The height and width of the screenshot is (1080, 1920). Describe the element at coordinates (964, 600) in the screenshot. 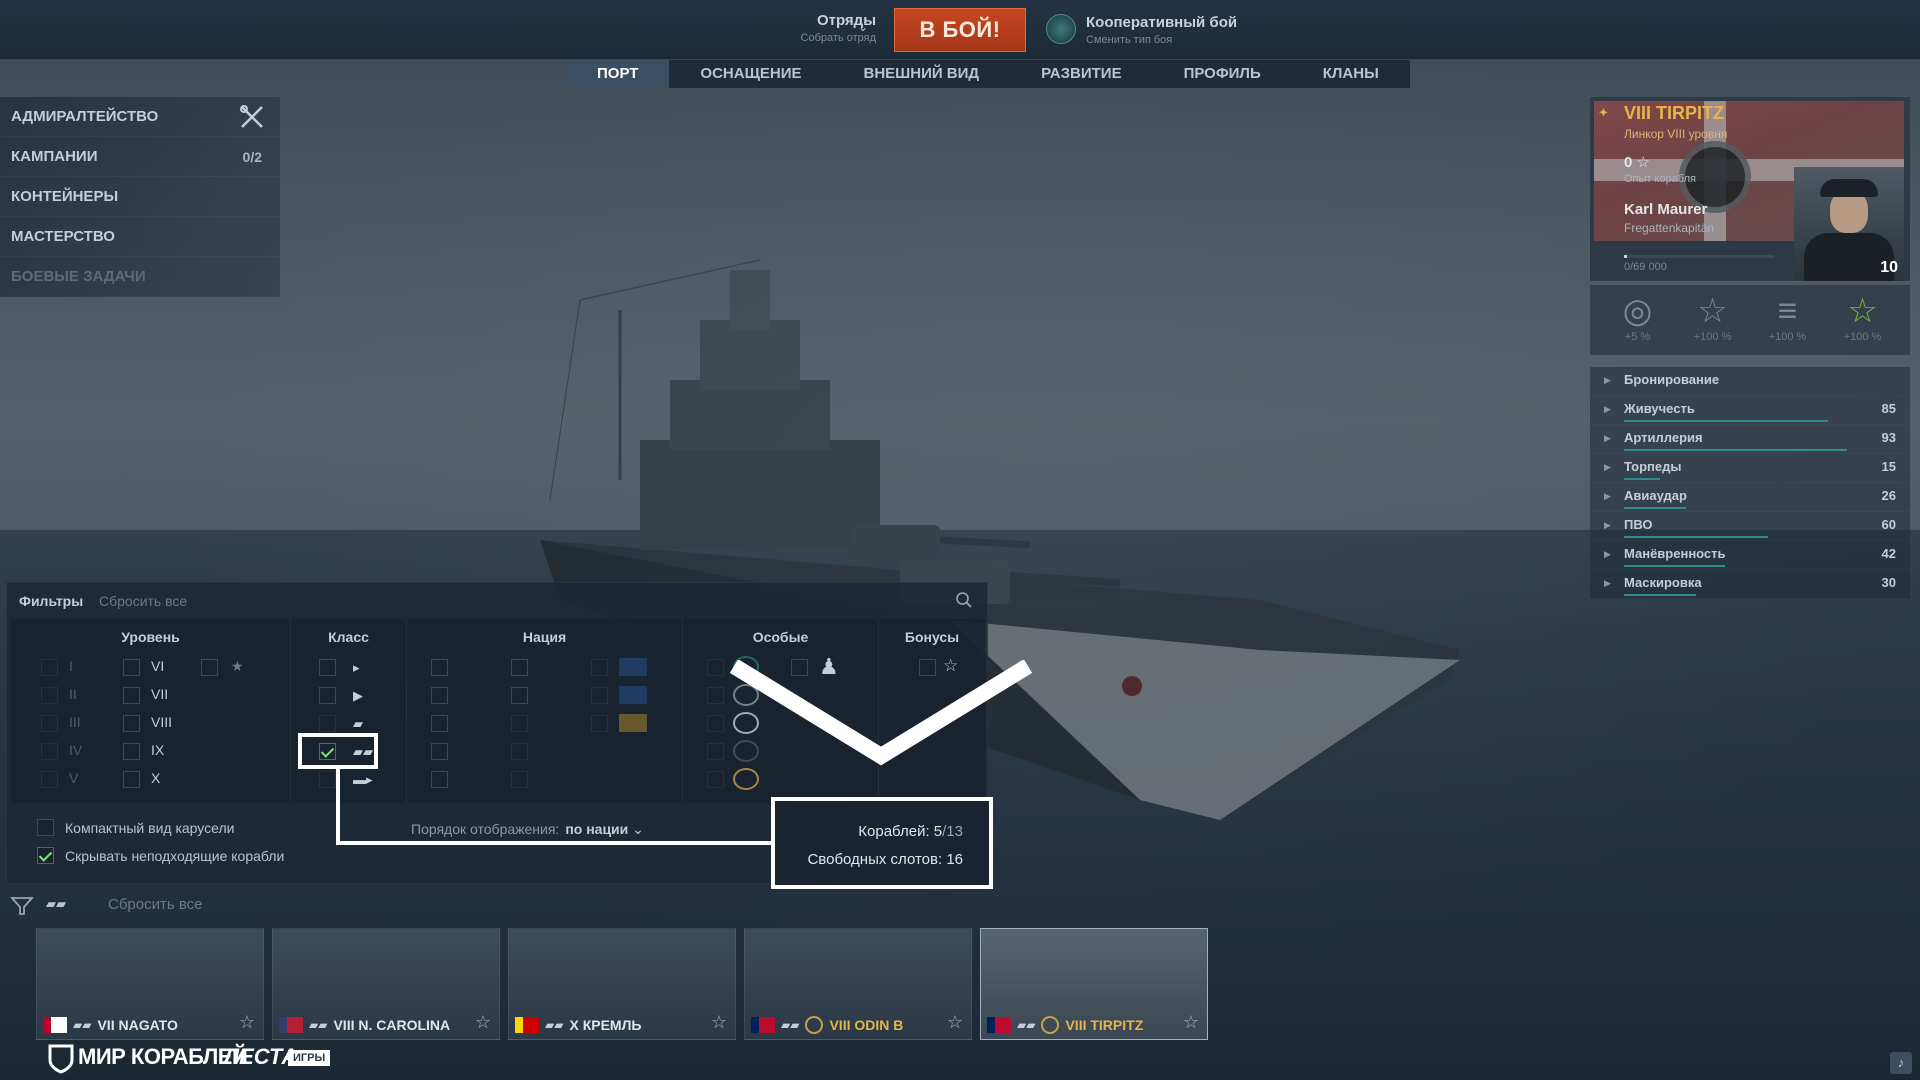

I see `search-icon` at that location.